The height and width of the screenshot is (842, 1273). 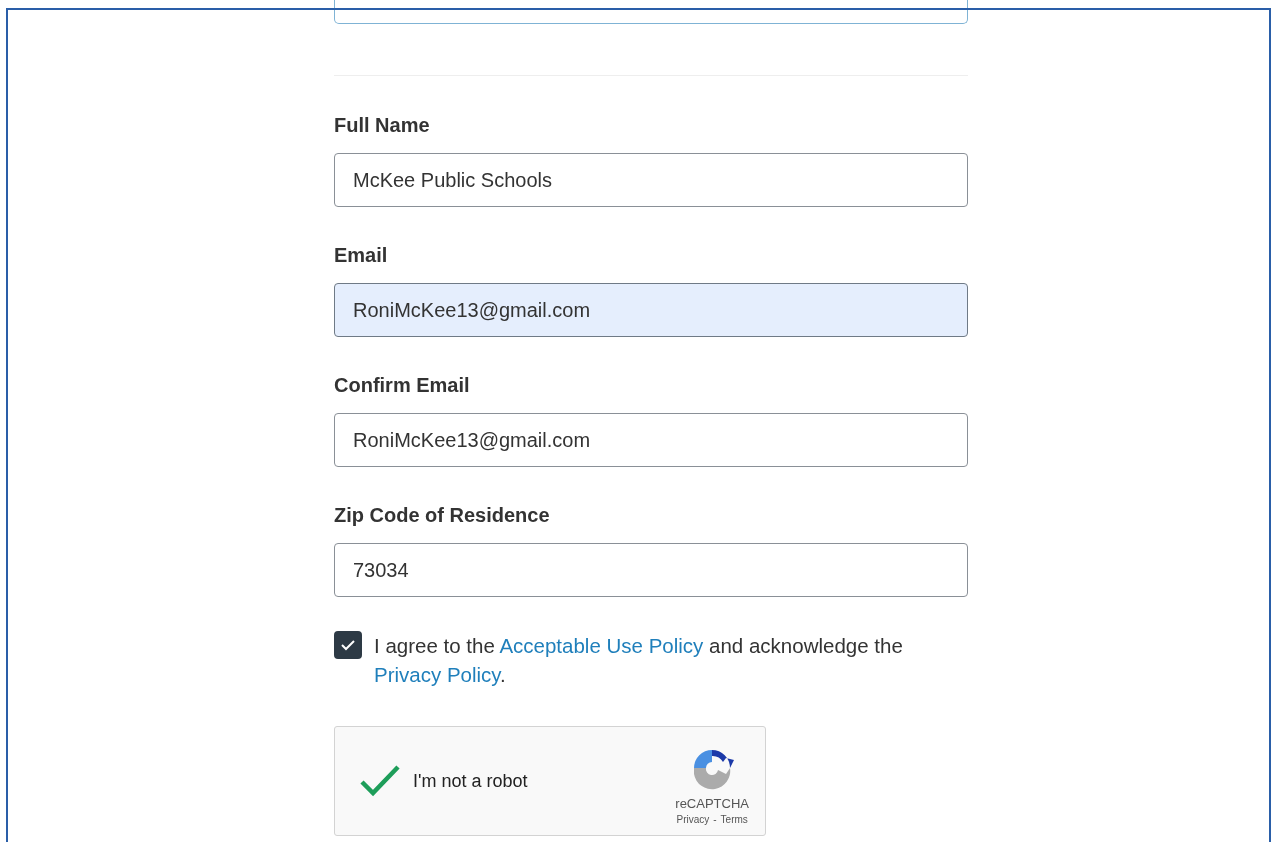 What do you see at coordinates (651, 12) in the screenshot?
I see `input-field` at bounding box center [651, 12].